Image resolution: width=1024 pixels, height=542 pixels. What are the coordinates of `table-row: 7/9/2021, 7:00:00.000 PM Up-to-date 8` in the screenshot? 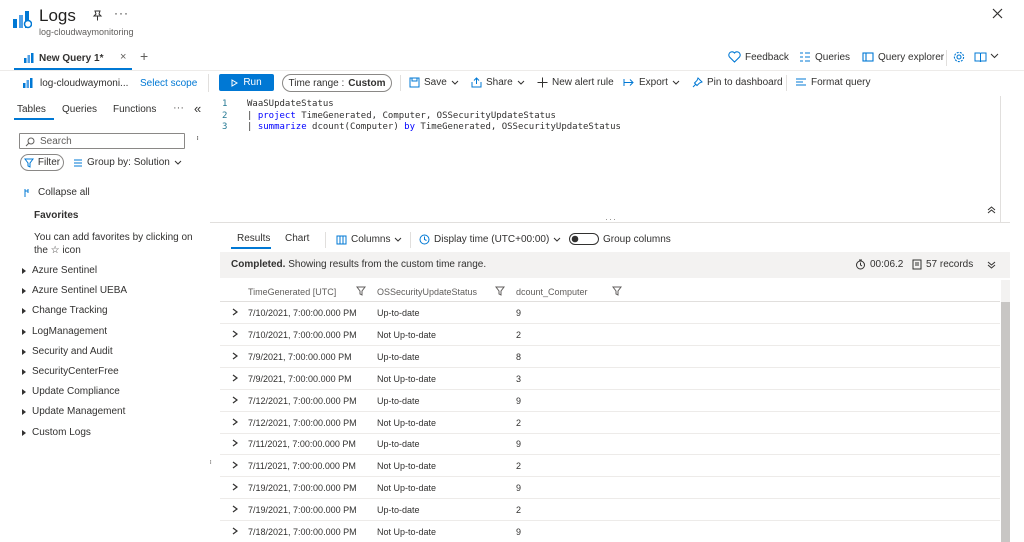 It's located at (610, 357).